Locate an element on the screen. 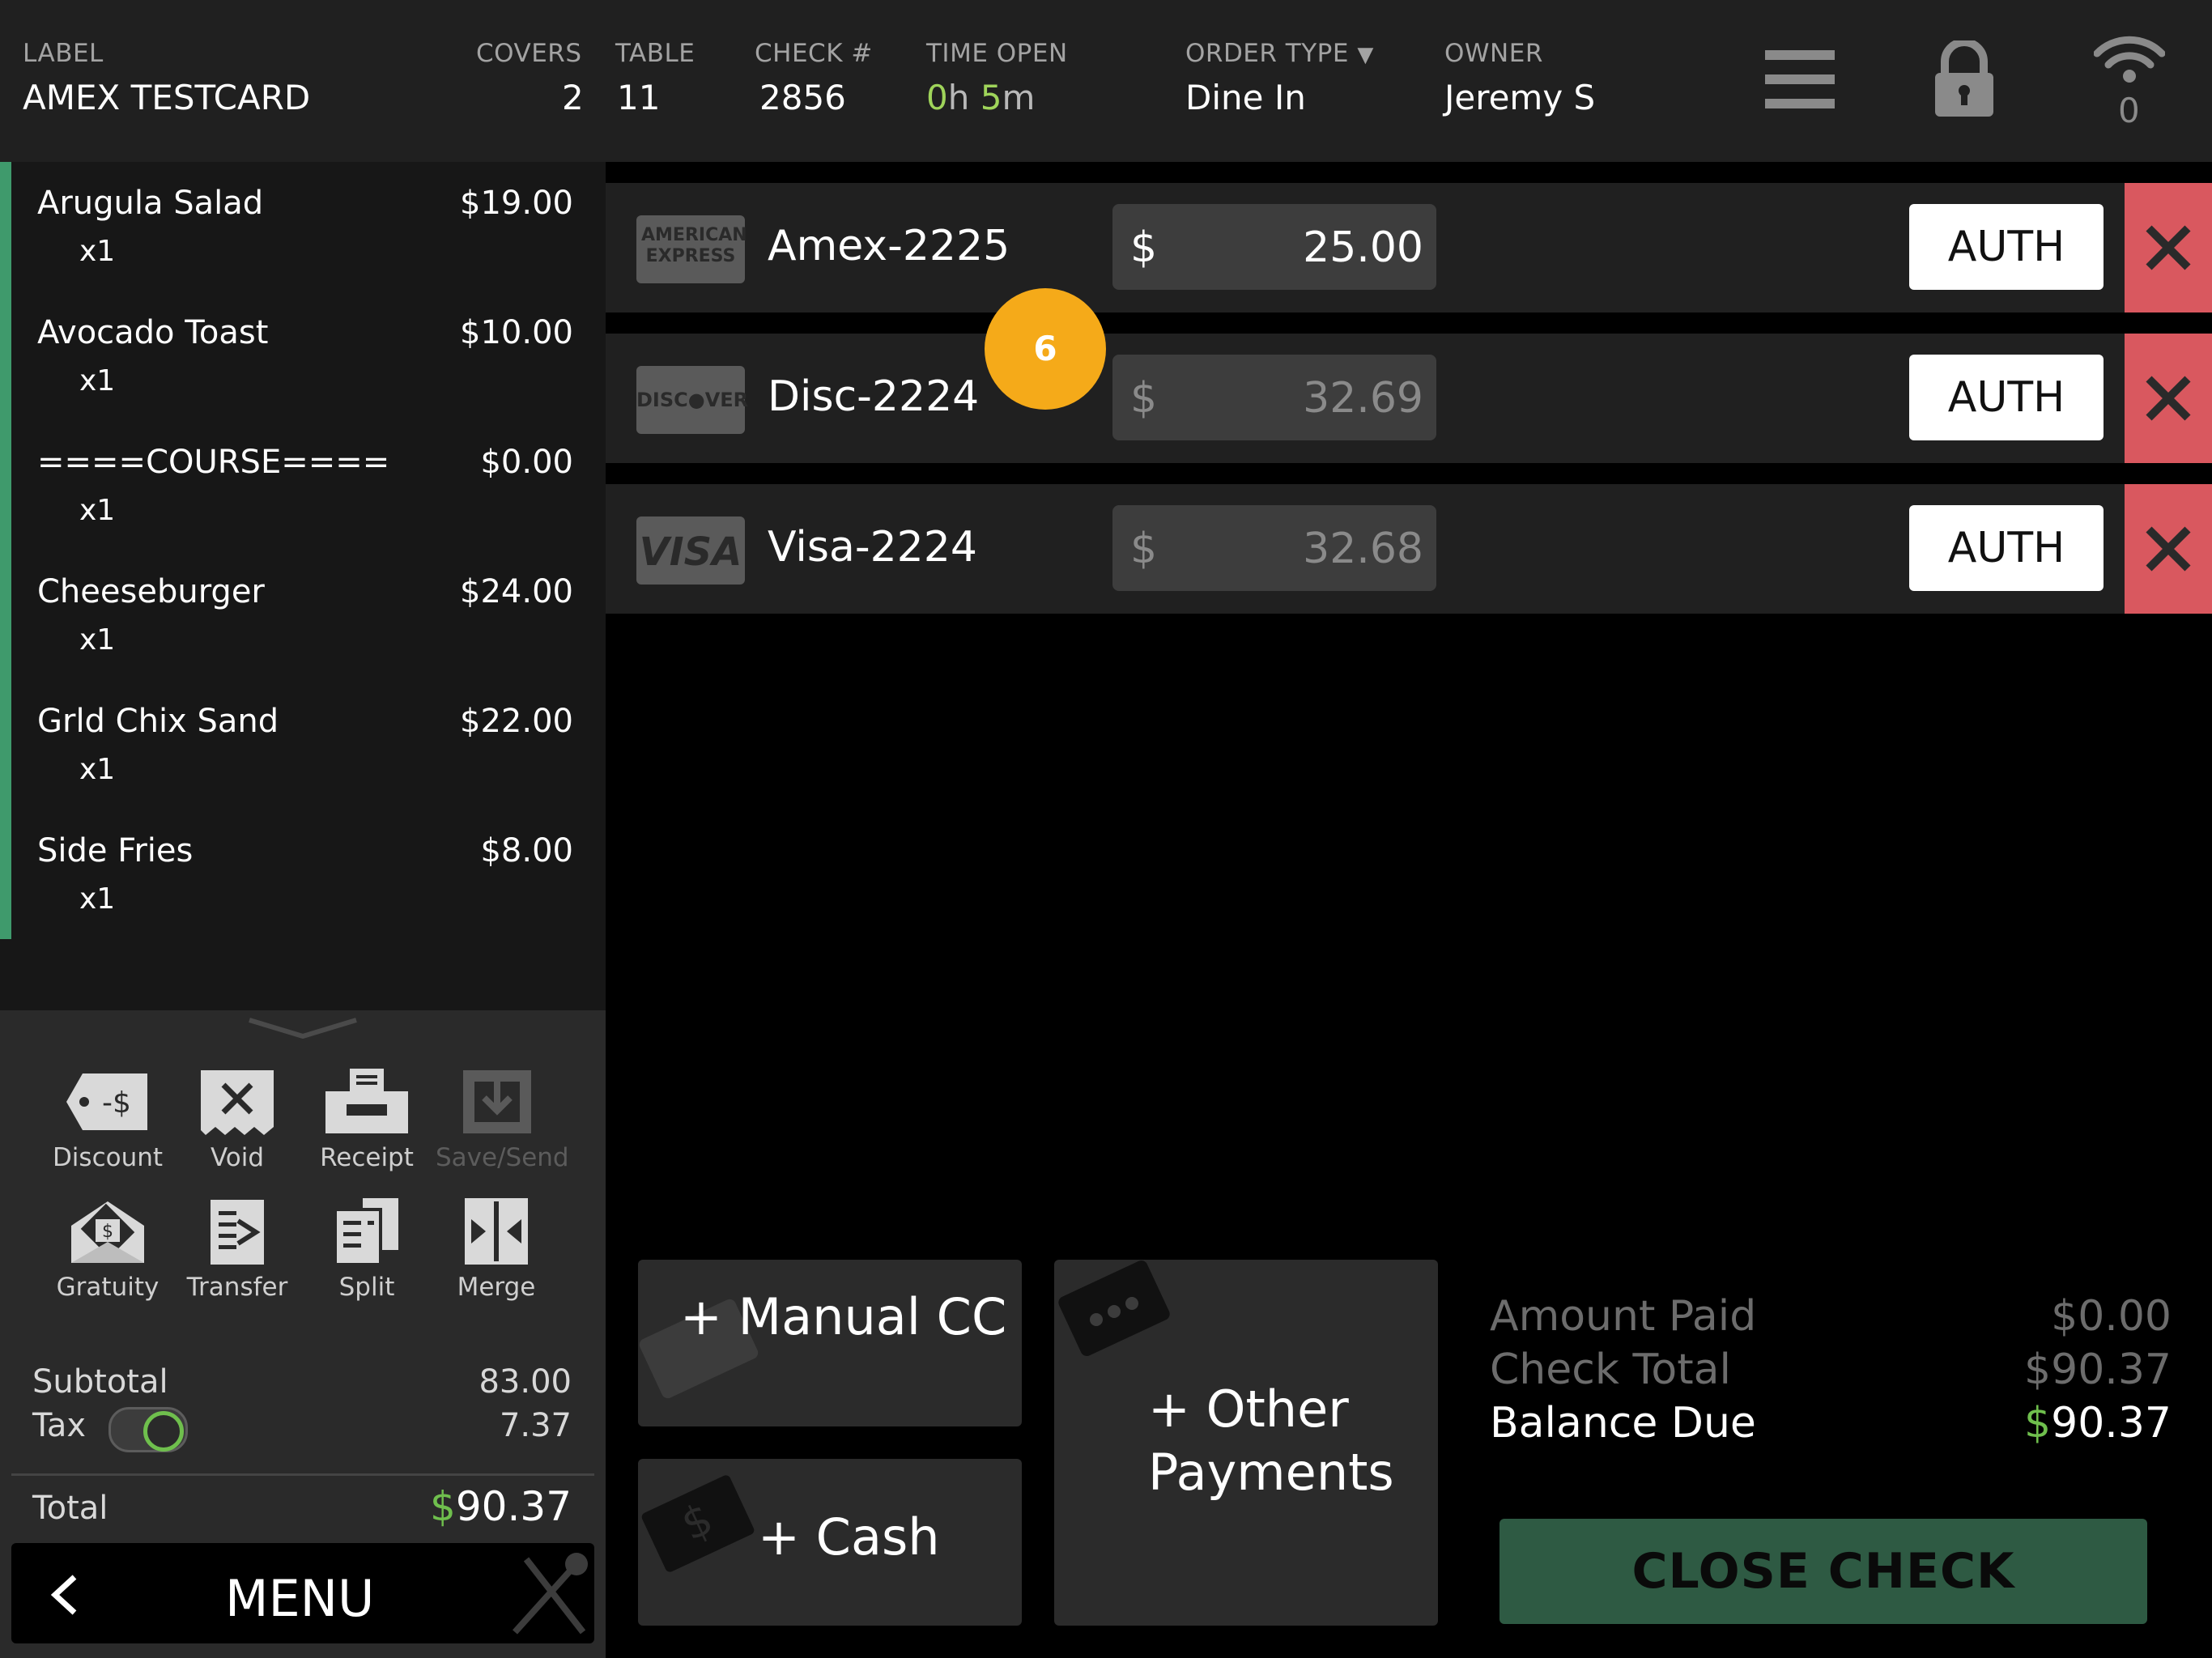 This screenshot has height=1658, width=2212. gratuity-envelope-icon: $ is located at coordinates (108, 1232).